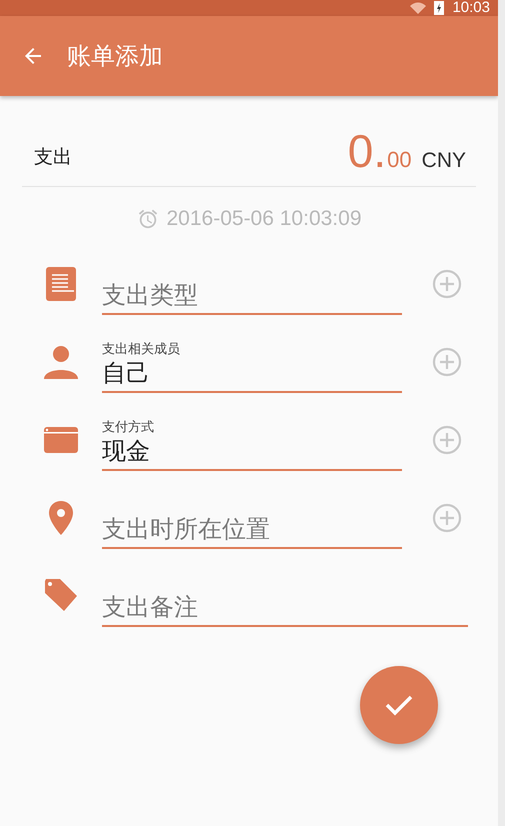  What do you see at coordinates (147, 219) in the screenshot?
I see `alarm-clock-icon` at bounding box center [147, 219].